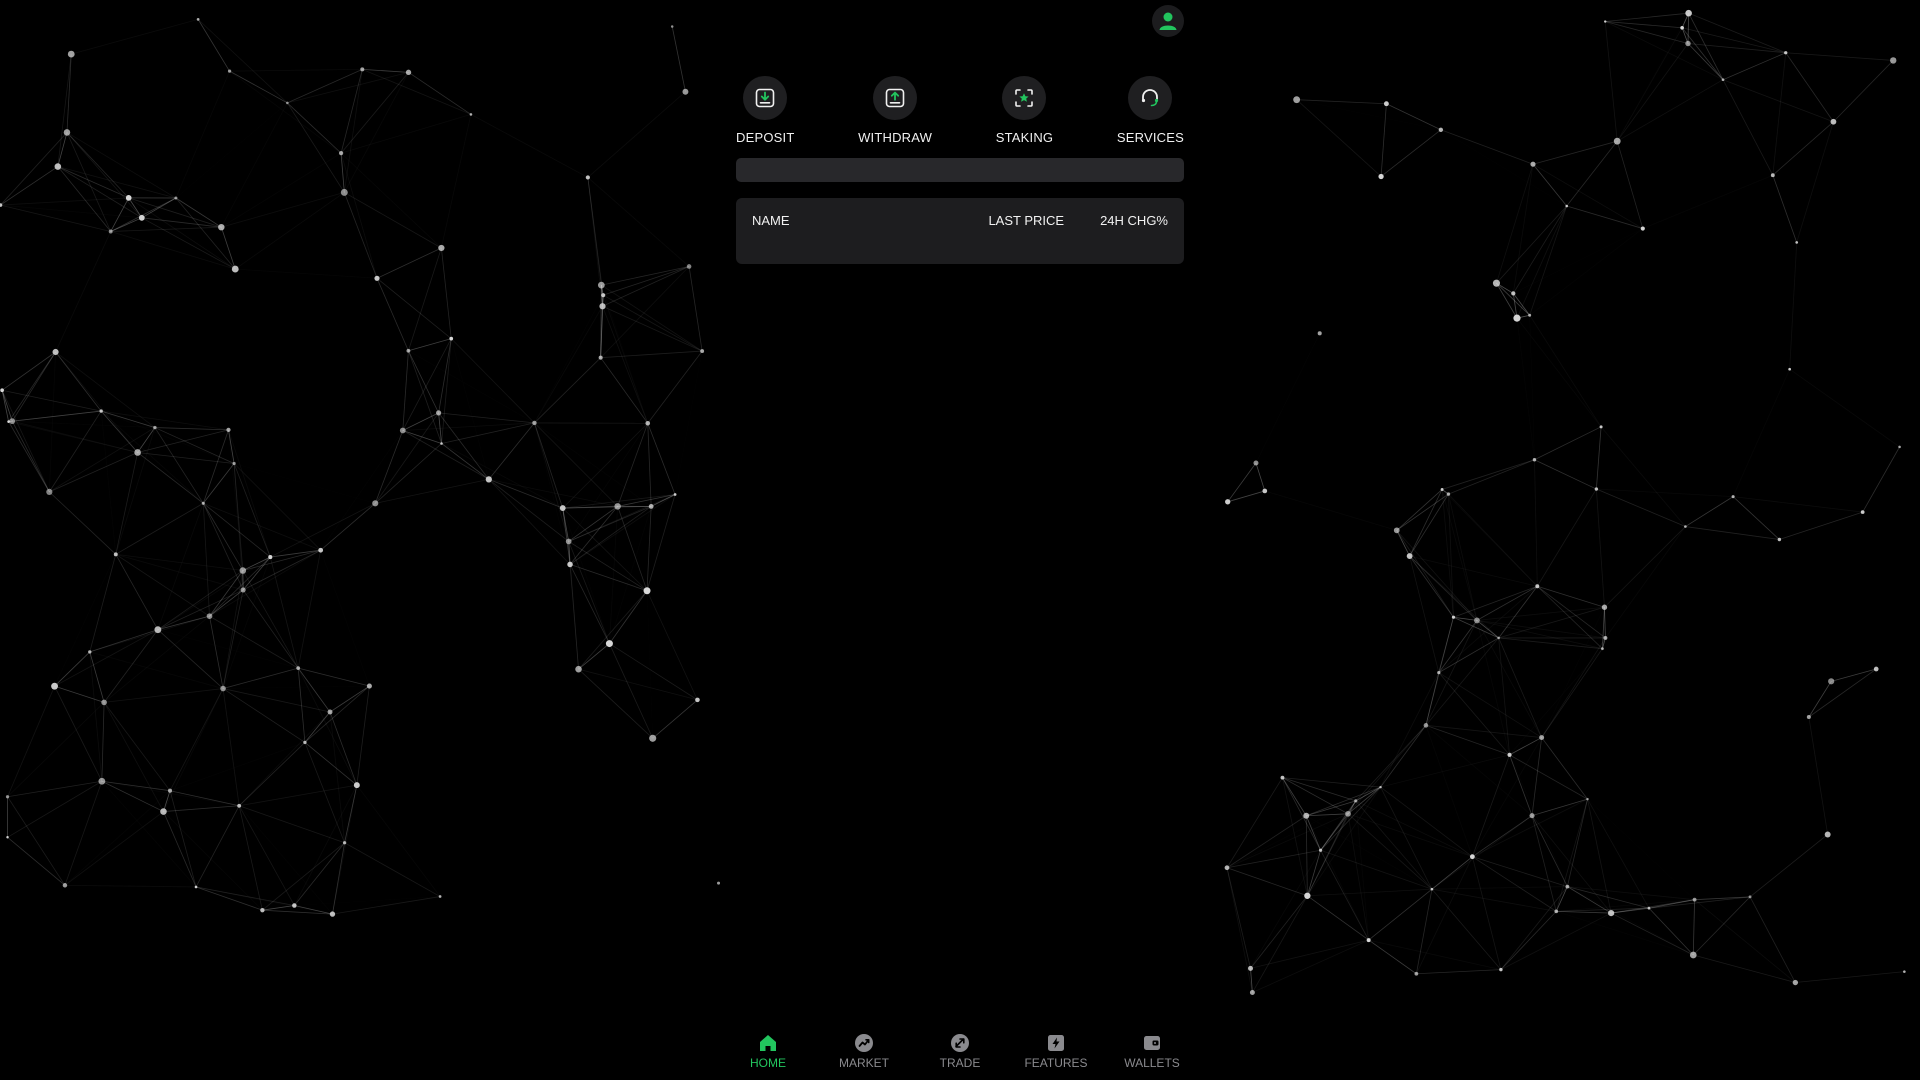  I want to click on column-header-24h-change: 24H CHG%, so click(1134, 220).